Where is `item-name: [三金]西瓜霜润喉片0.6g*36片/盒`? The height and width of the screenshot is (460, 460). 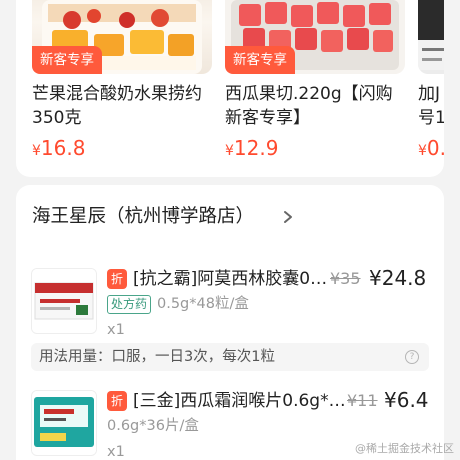 item-name: [三金]西瓜霜润喉片0.6g*36片/盒 is located at coordinates (240, 401).